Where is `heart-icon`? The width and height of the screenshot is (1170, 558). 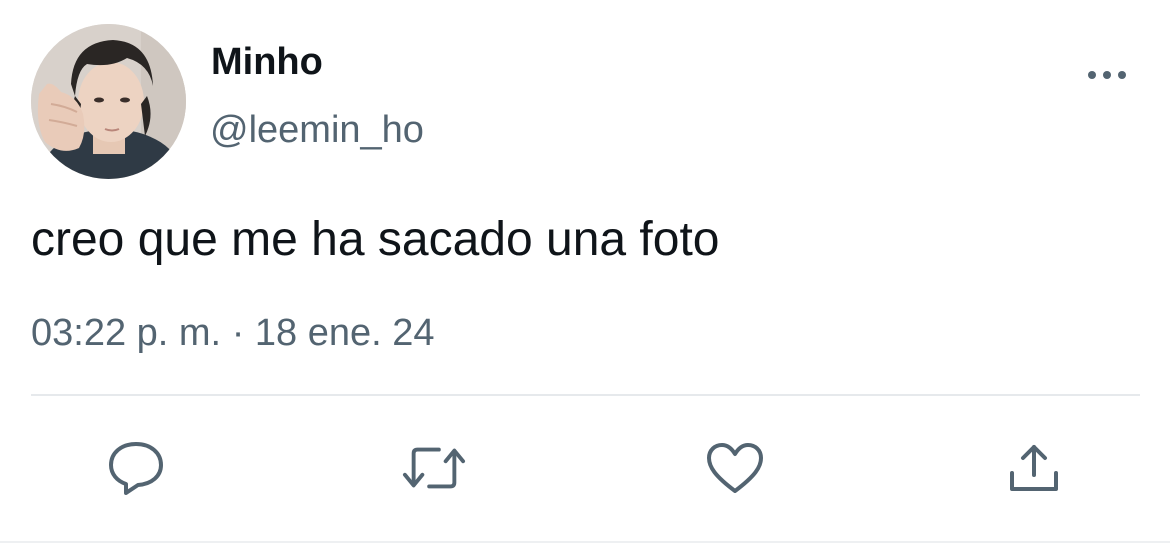 heart-icon is located at coordinates (735, 468).